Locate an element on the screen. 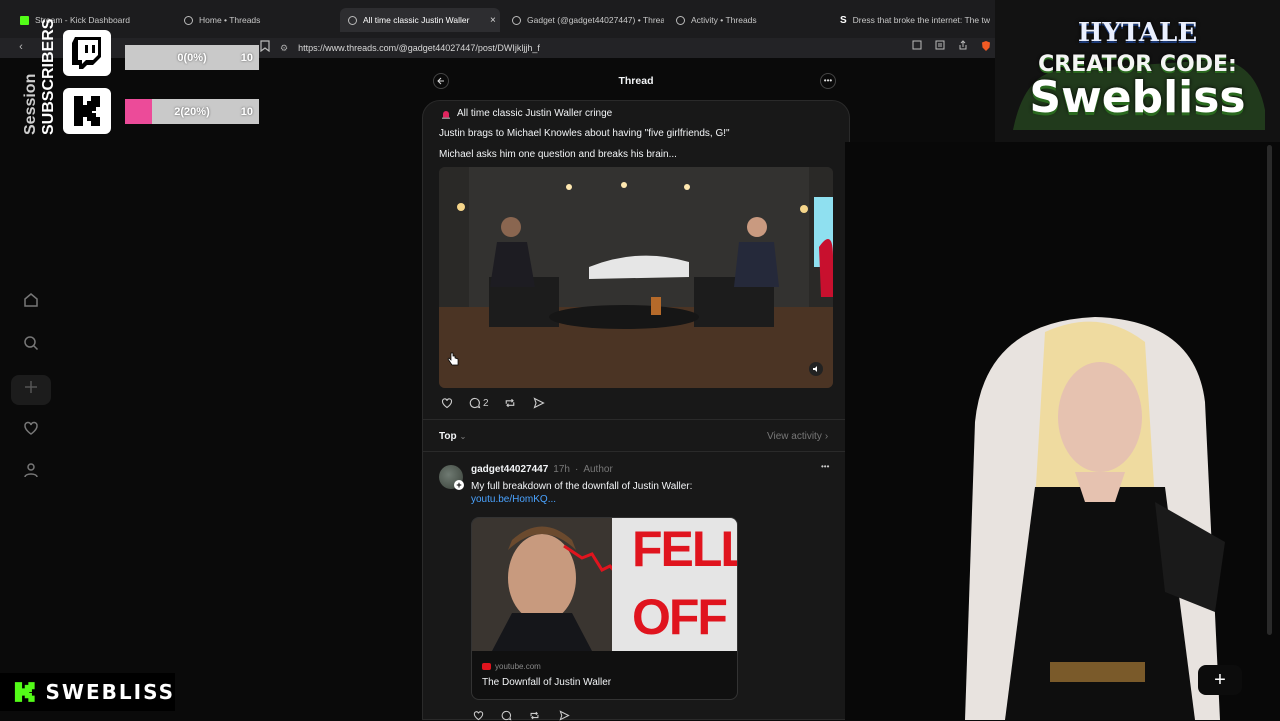  tab-title: Activity • Threads is located at coordinates (724, 20).